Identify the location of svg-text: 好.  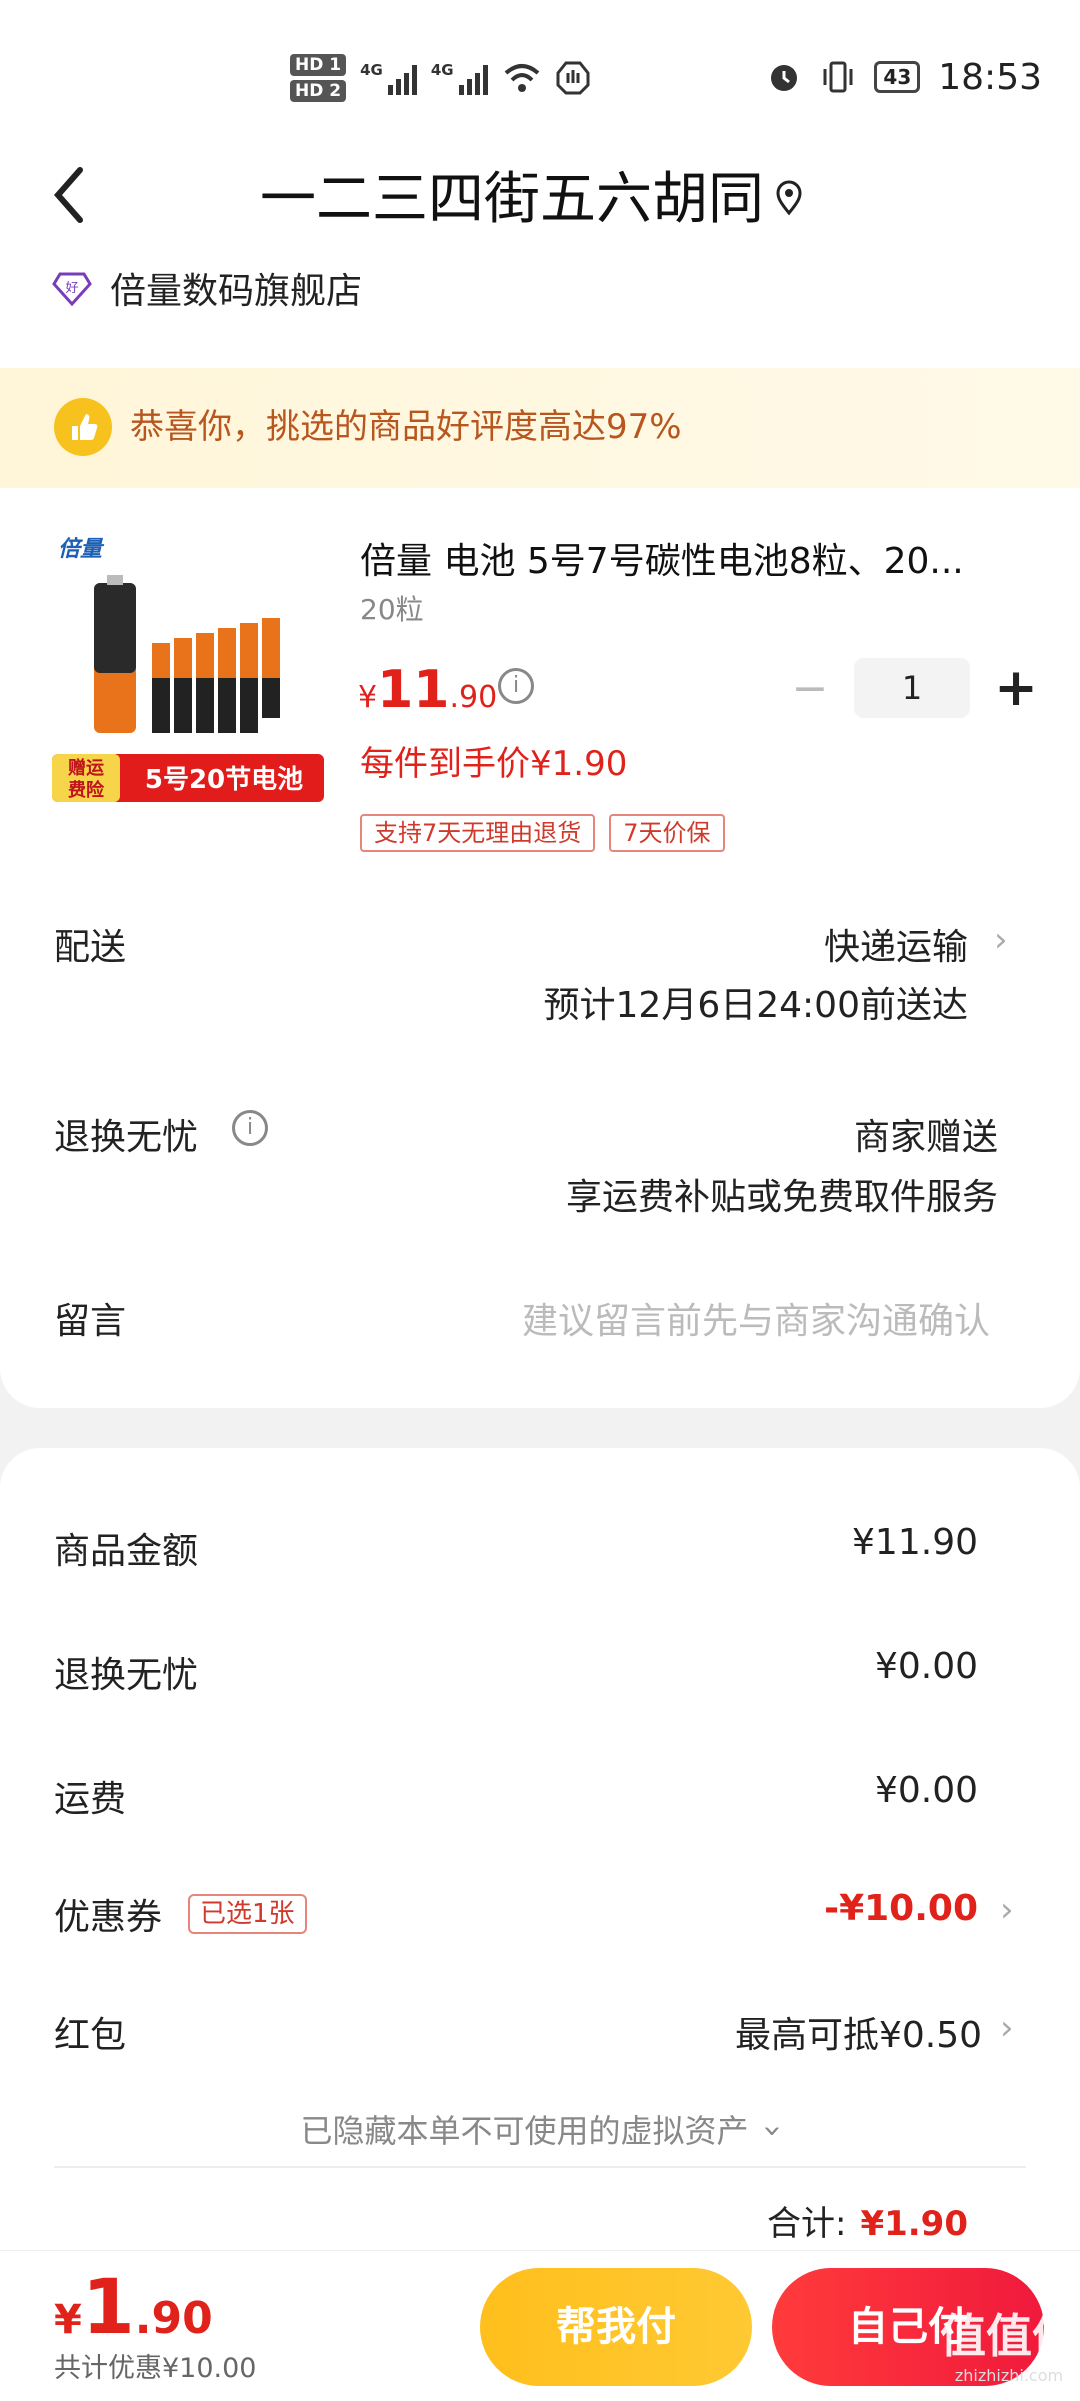
(71, 288).